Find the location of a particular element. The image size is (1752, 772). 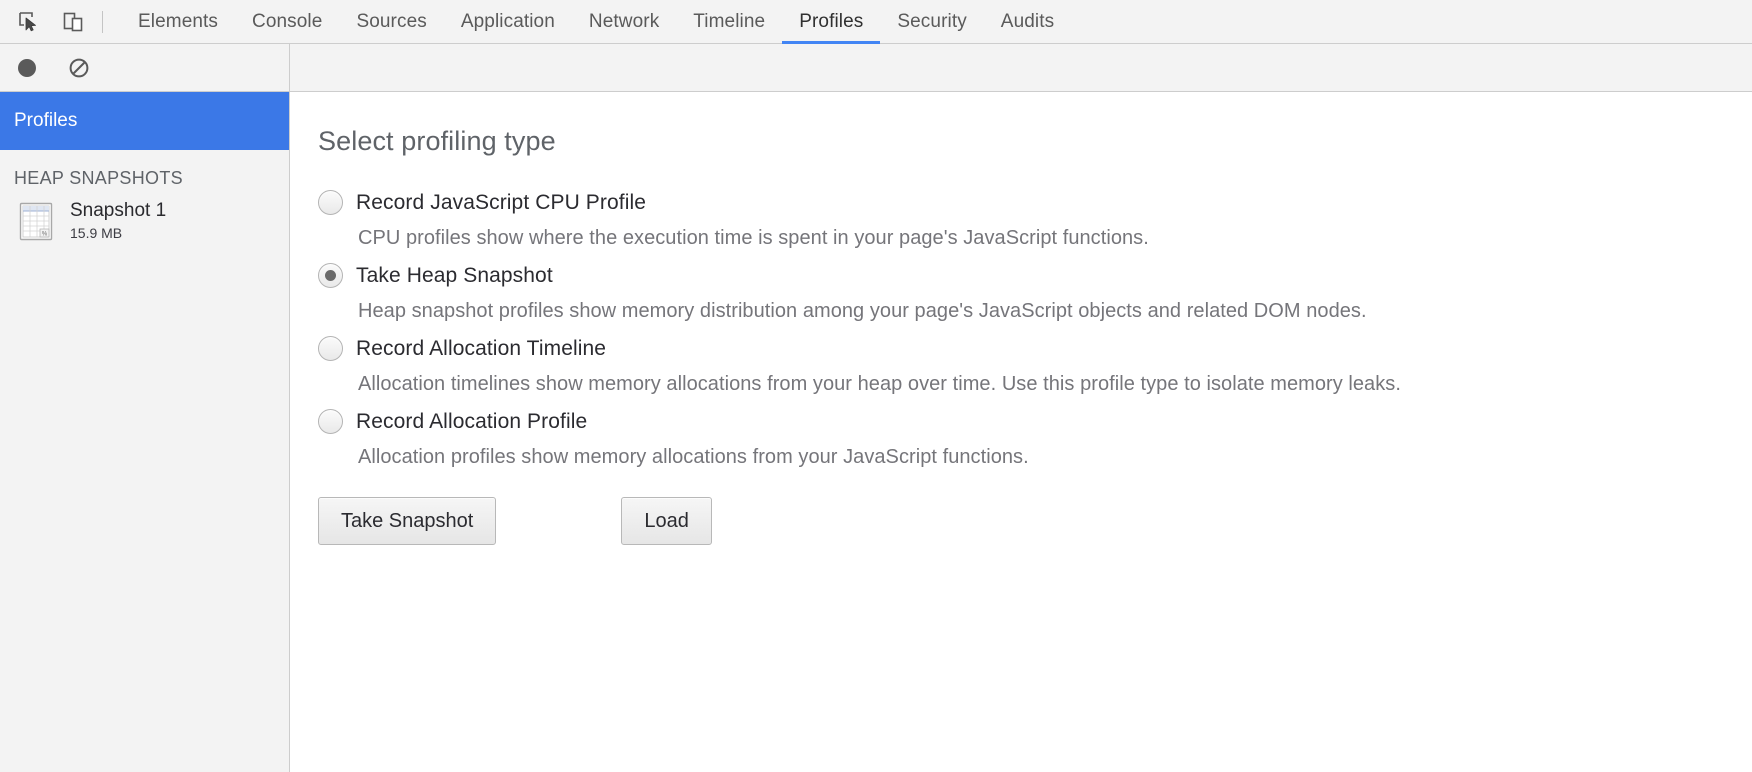

record-circle-icon is located at coordinates (27, 68).